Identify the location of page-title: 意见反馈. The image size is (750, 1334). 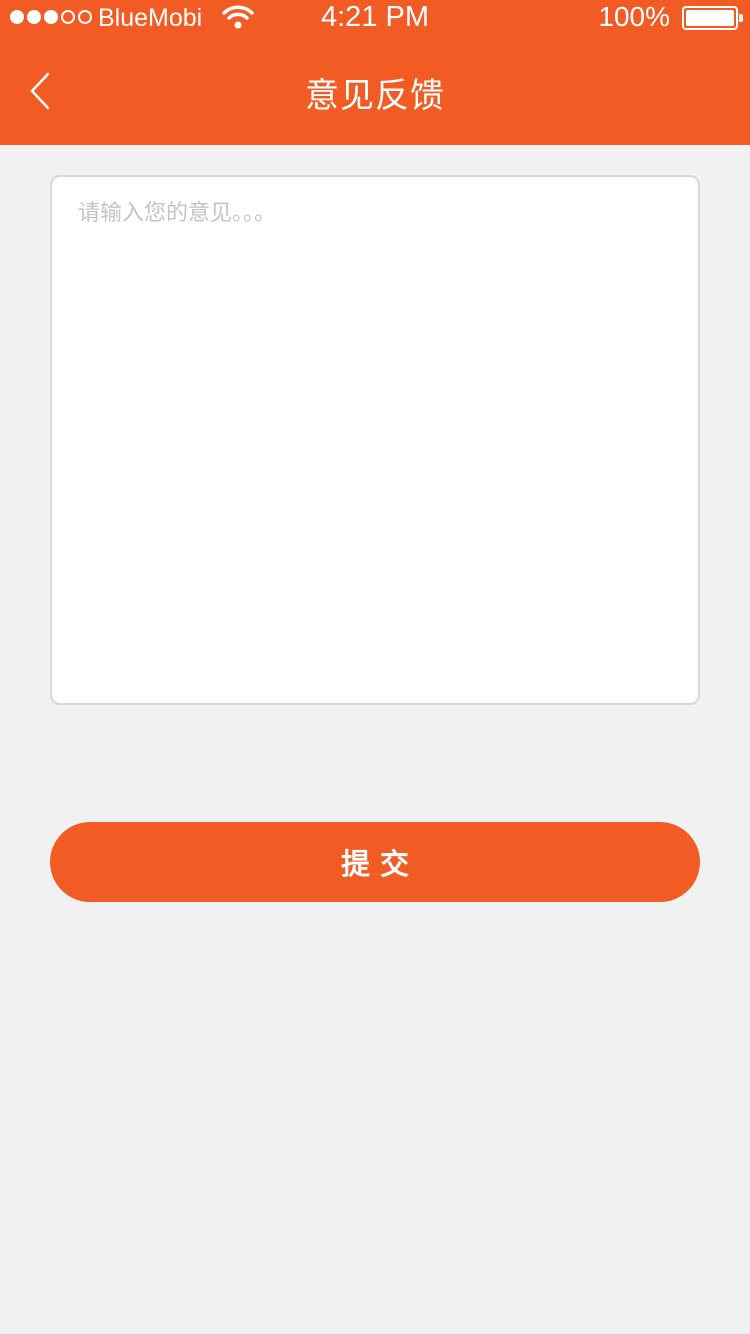
(375, 96).